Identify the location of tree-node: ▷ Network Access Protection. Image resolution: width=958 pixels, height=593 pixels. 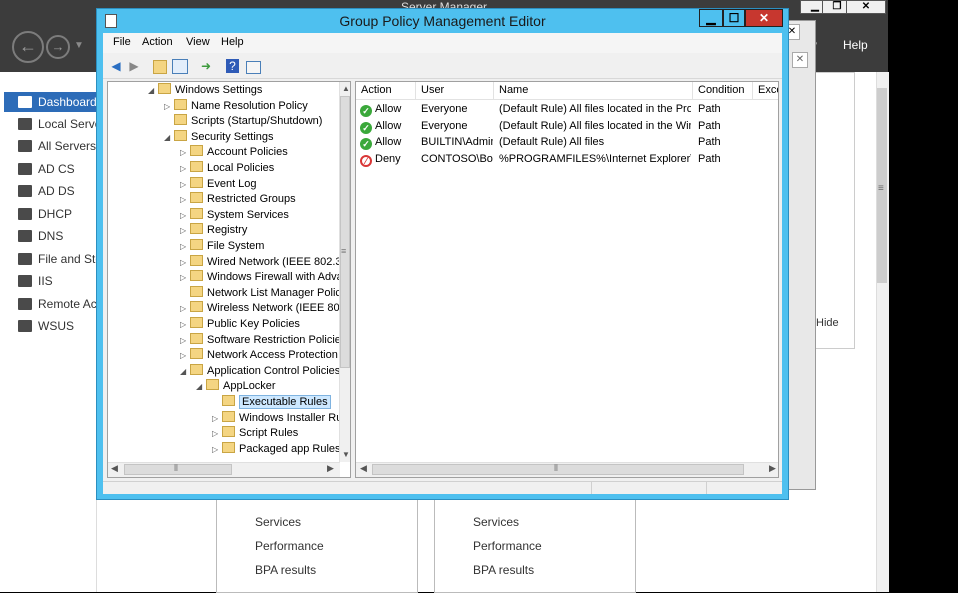
(259, 356).